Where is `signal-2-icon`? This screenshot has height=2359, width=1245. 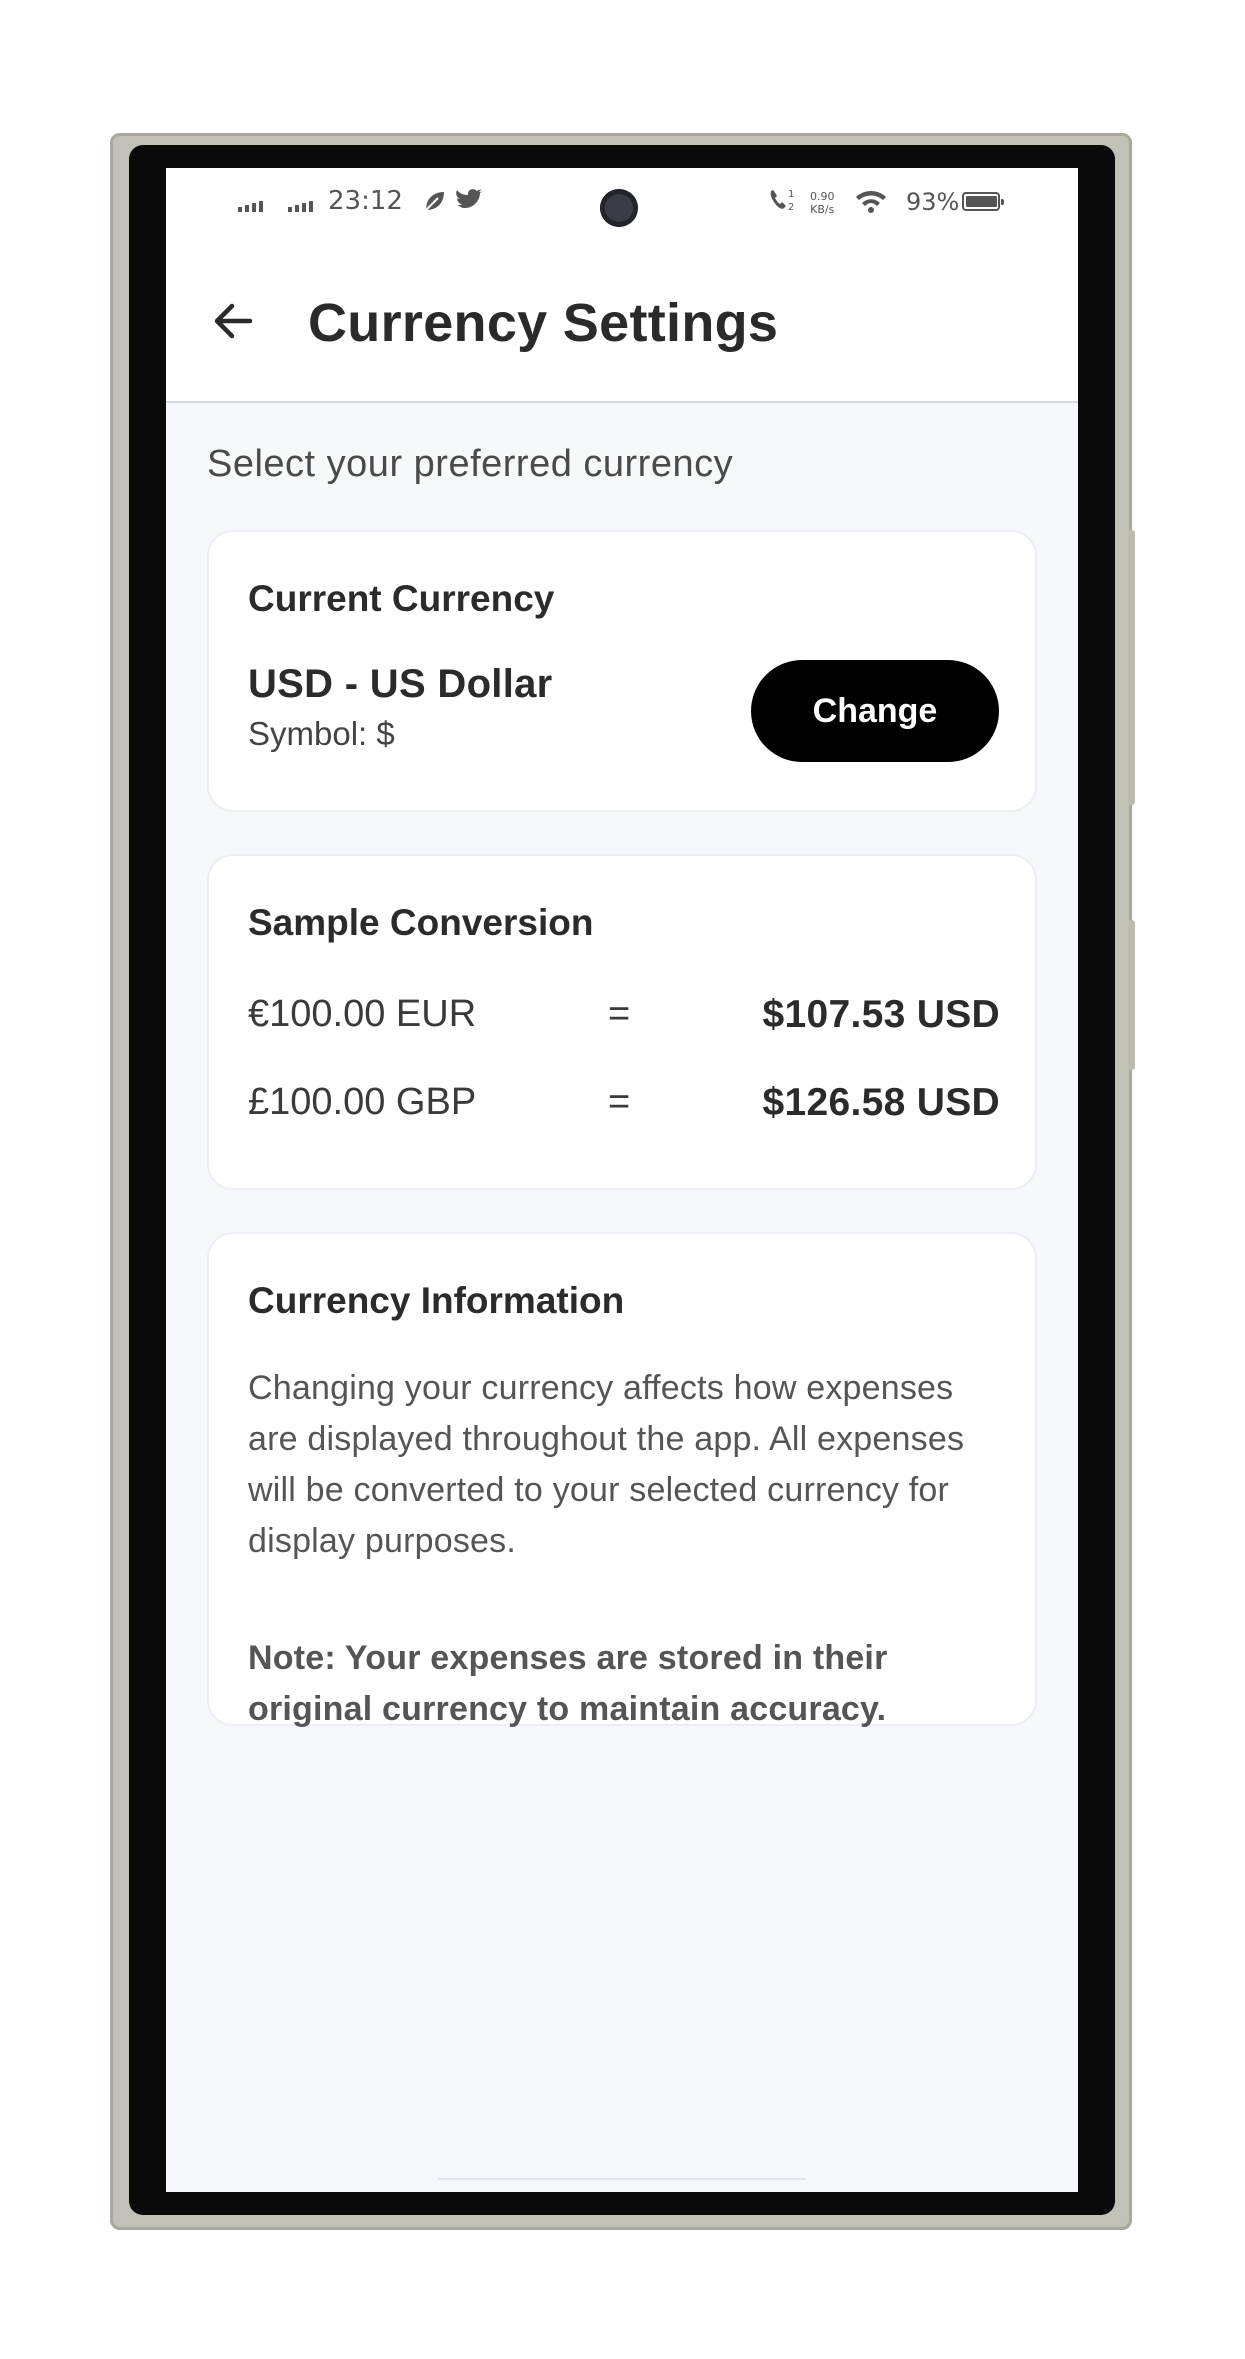 signal-2-icon is located at coordinates (300, 206).